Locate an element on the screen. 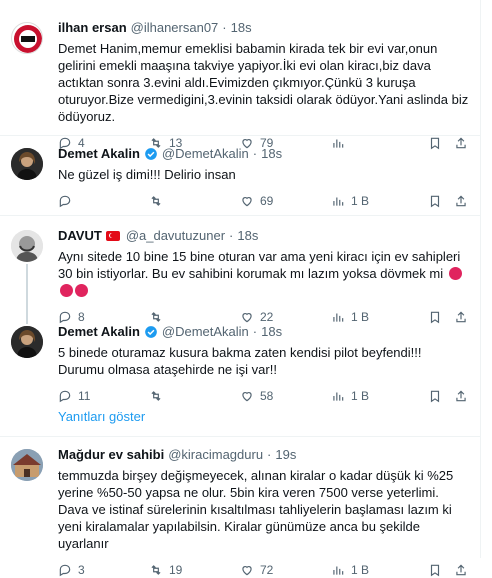  tweet-header: Mağdur ev sahibi @kiracimagduru · 19s is located at coordinates (264, 455).